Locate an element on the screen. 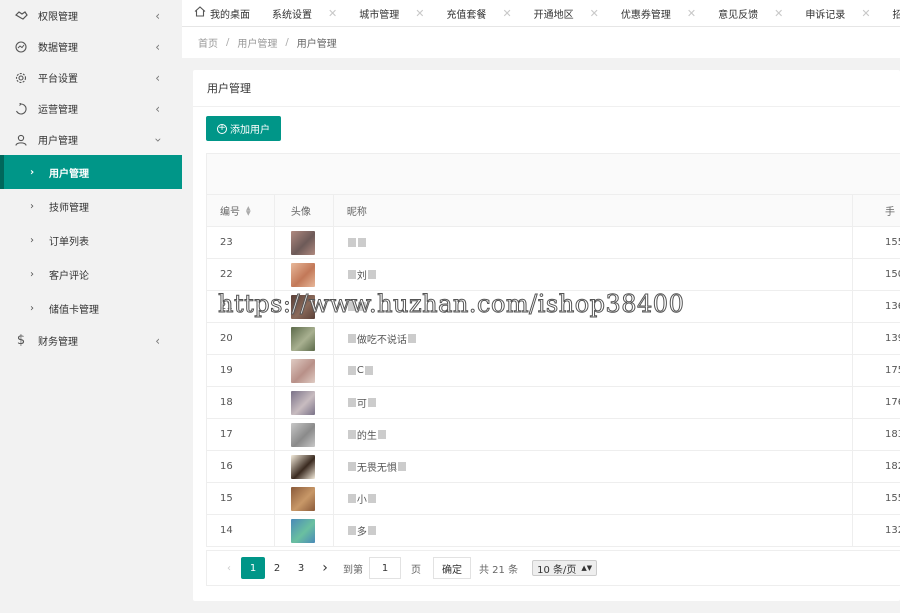 The width and height of the screenshot is (900, 613). prev-page-button: ‹ is located at coordinates (229, 568).